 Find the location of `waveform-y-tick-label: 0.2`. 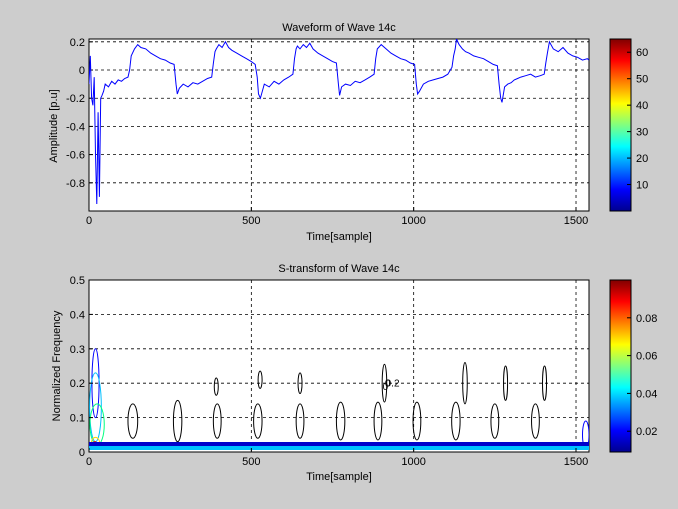

waveform-y-tick-label: 0.2 is located at coordinates (77, 43).